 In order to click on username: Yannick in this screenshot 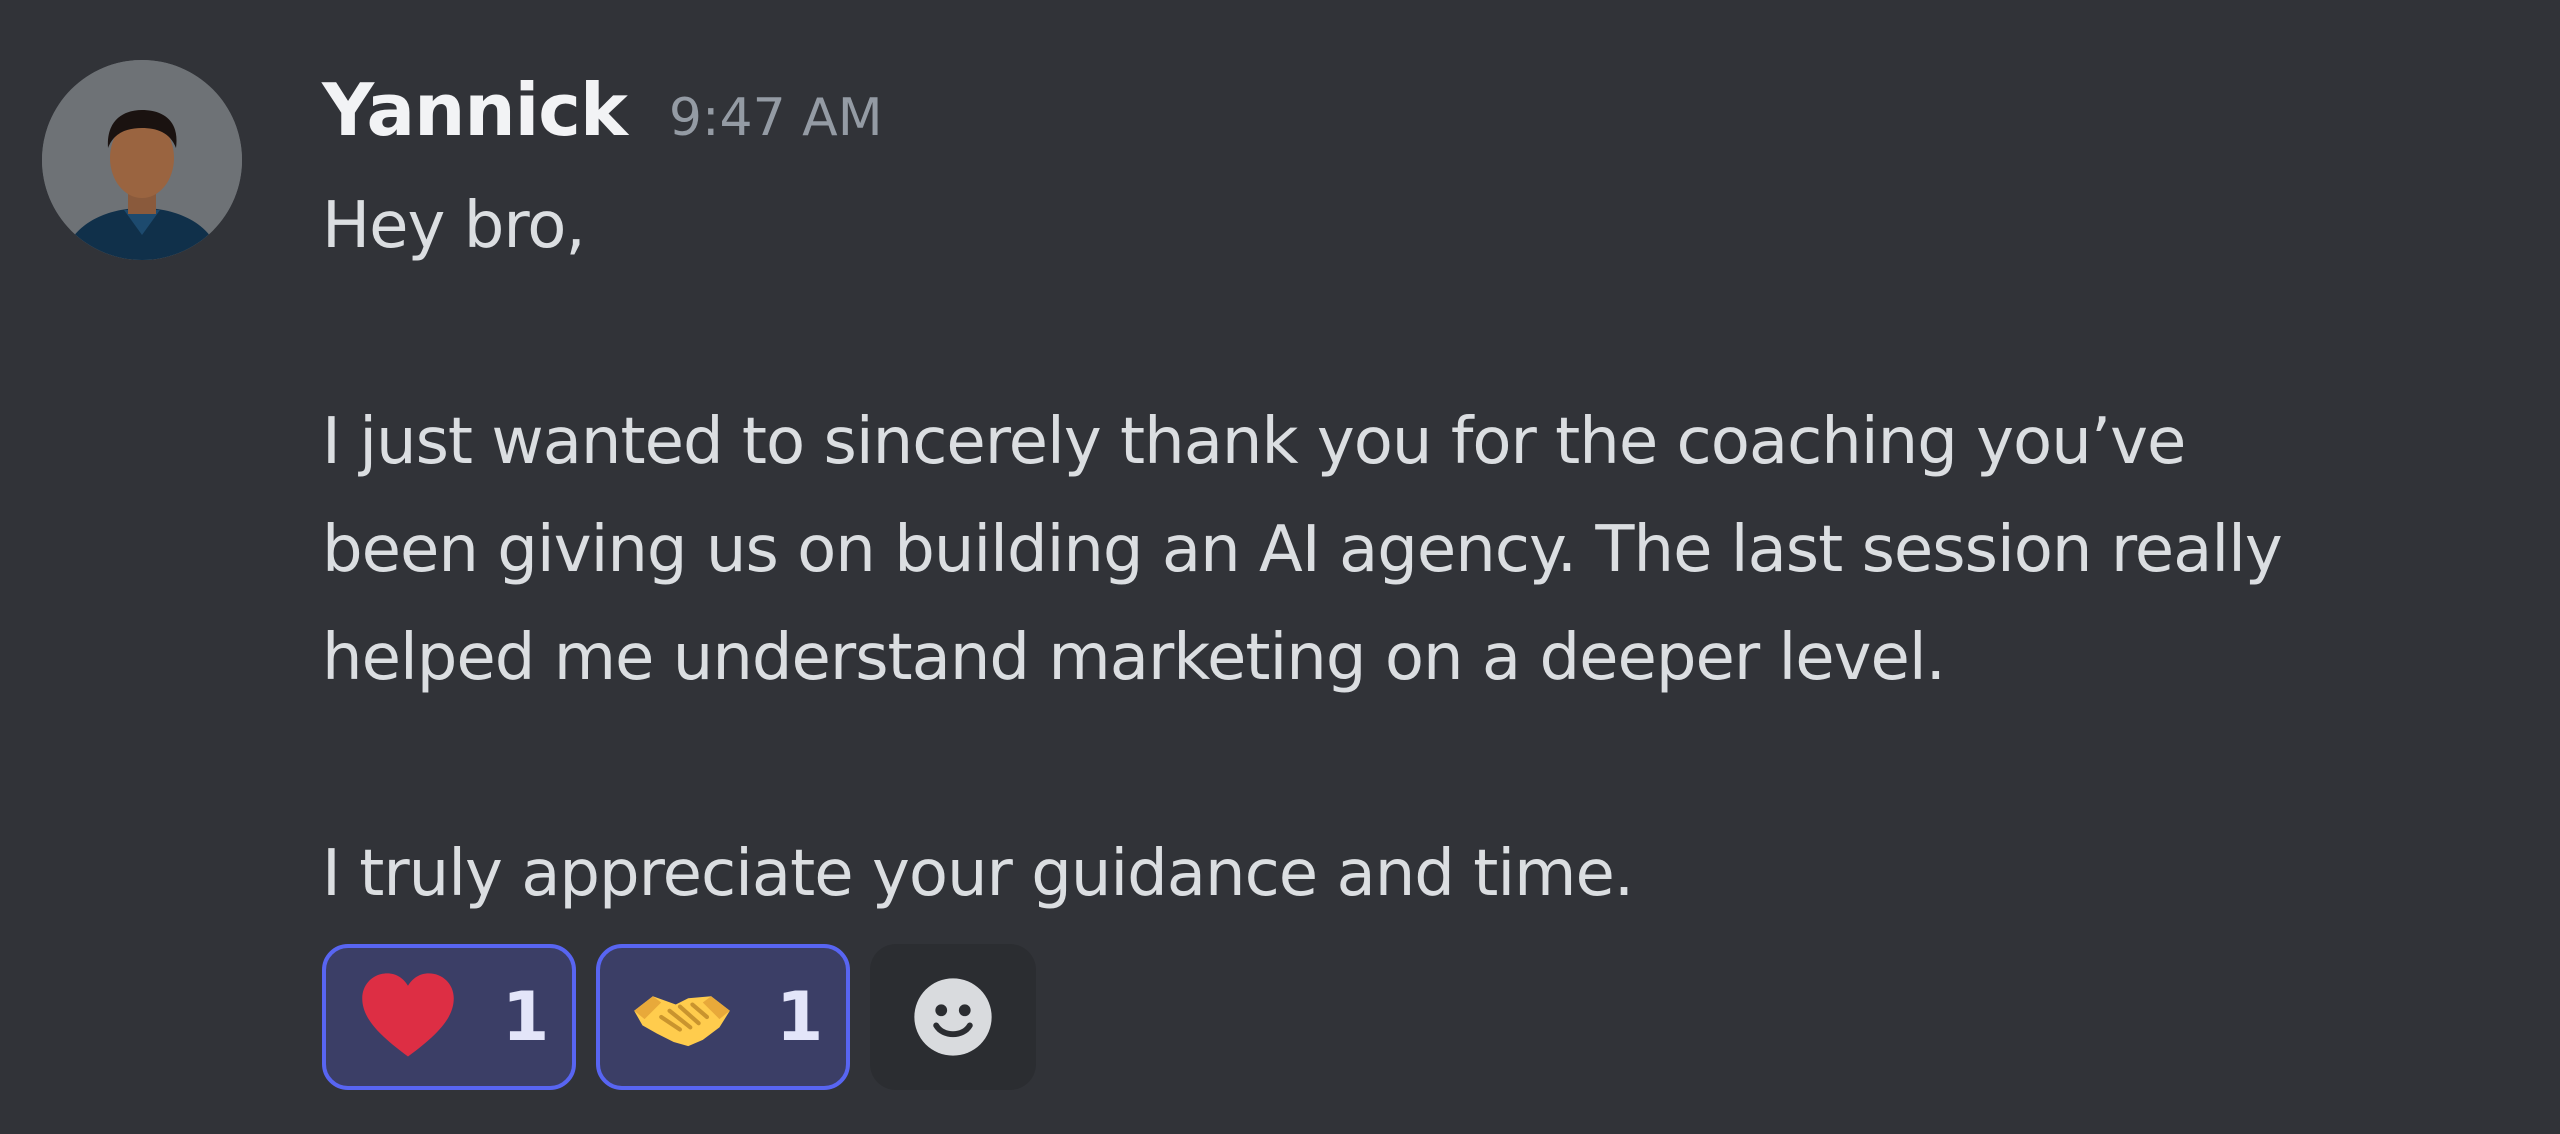, I will do `click(475, 110)`.